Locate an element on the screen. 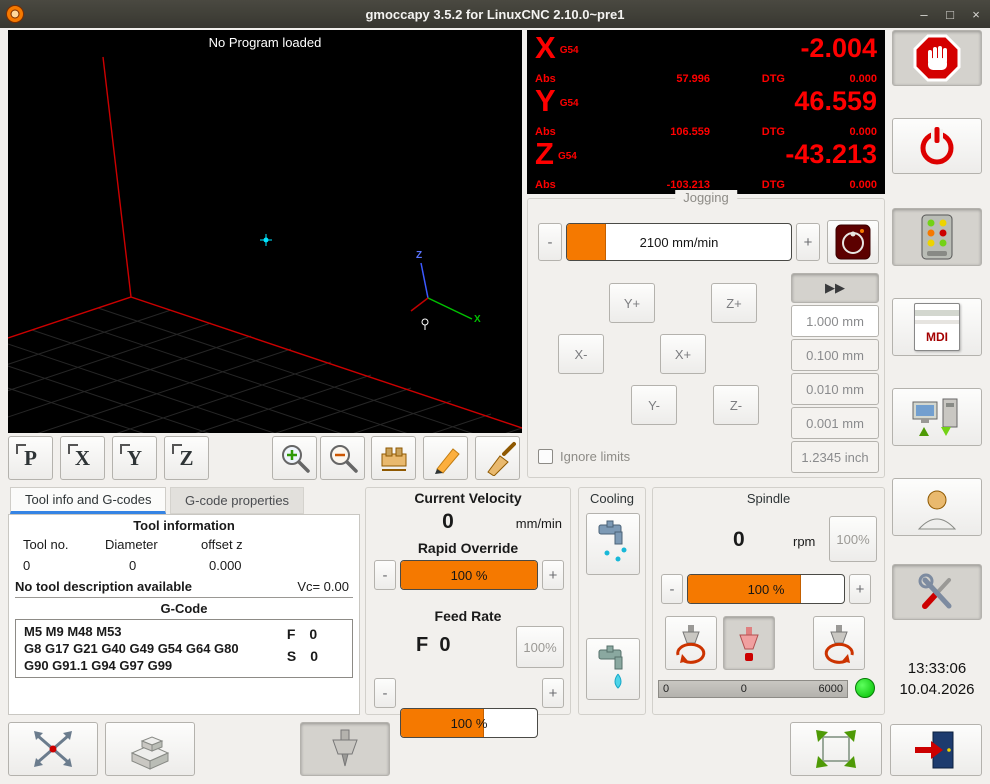 The width and height of the screenshot is (990, 784). user-icon is located at coordinates (937, 510).